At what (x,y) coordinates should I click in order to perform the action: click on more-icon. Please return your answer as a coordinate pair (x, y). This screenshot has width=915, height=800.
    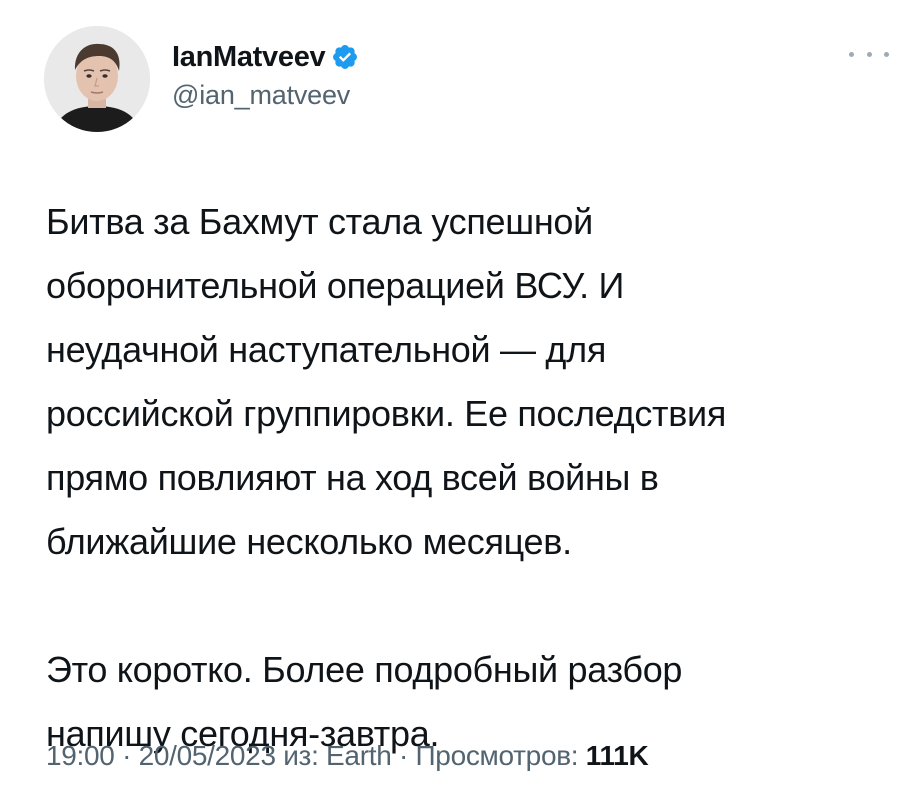
    Looking at the image, I should click on (869, 54).